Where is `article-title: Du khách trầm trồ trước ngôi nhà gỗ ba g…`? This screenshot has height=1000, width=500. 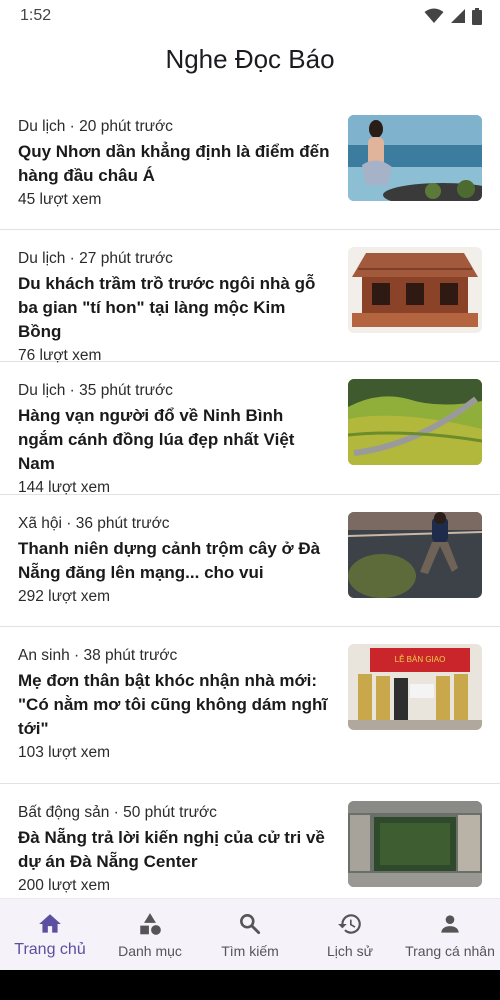 article-title: Du khách trầm trồ trước ngôi nhà gỗ ba g… is located at coordinates (174, 308).